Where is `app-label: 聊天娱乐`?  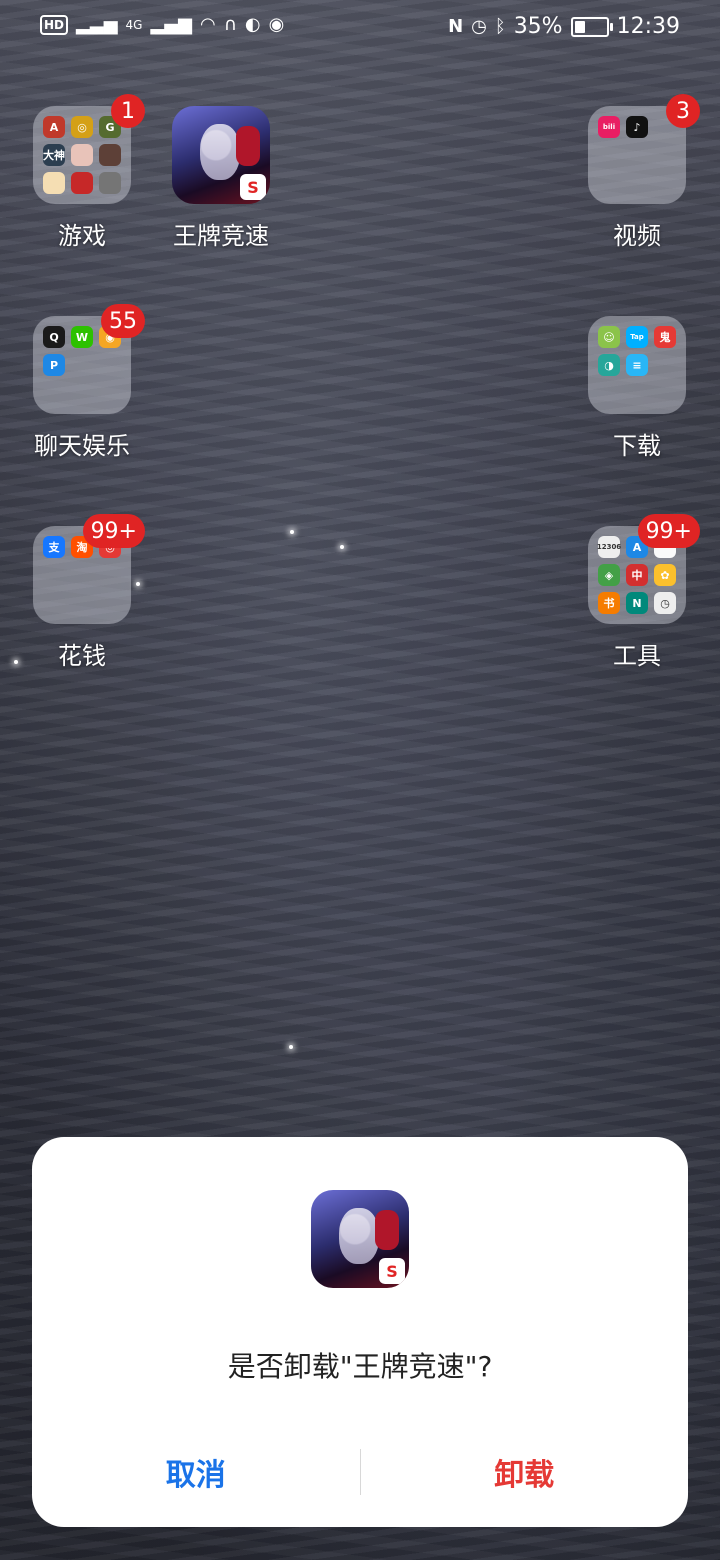
app-label: 聊天娱乐 is located at coordinates (82, 446).